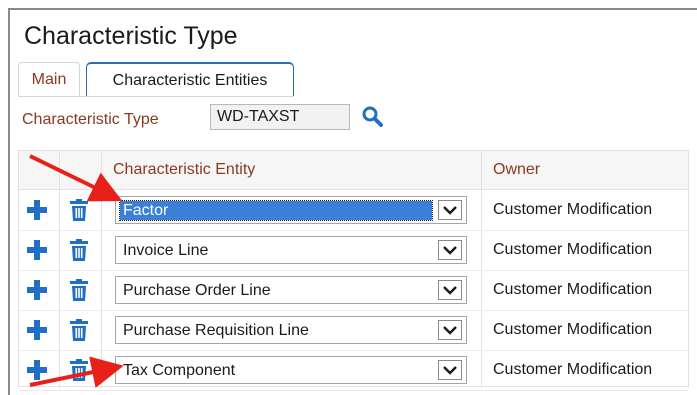 The height and width of the screenshot is (395, 697). I want to click on entity-value: Invoice Line, so click(166, 250).